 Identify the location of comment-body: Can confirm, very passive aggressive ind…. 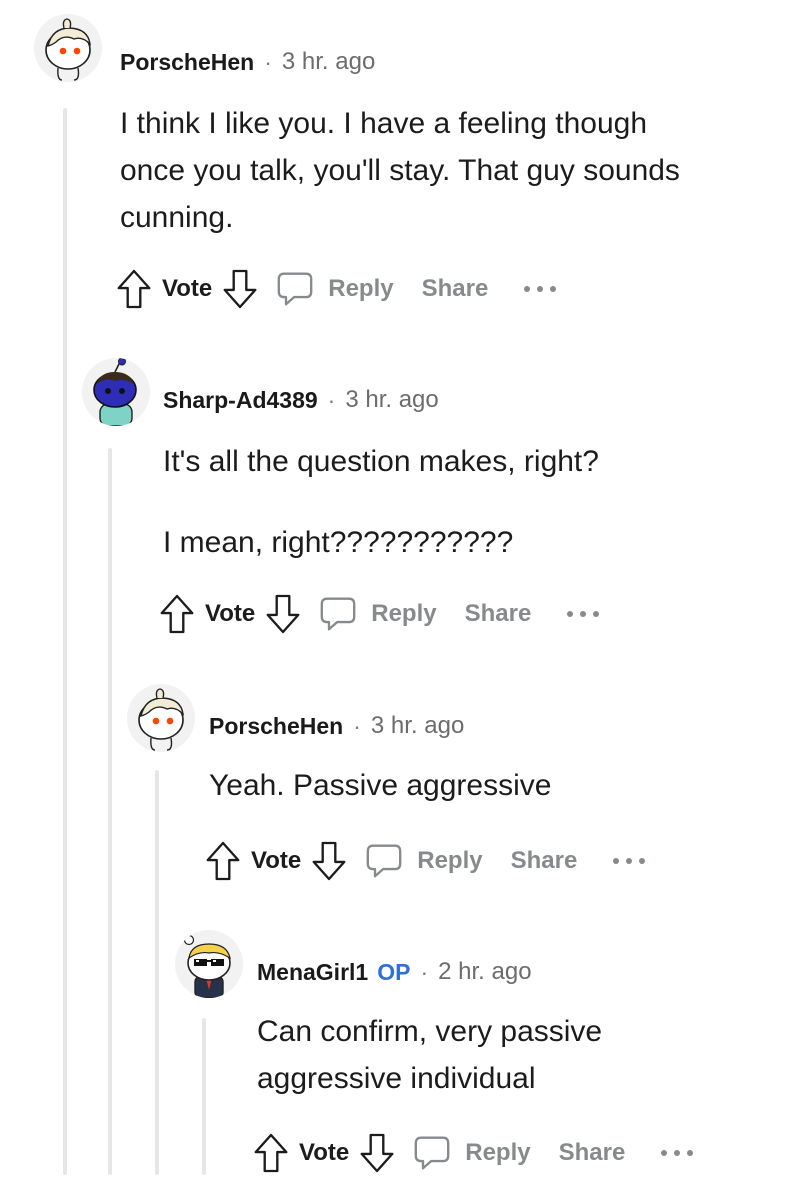
(429, 1055).